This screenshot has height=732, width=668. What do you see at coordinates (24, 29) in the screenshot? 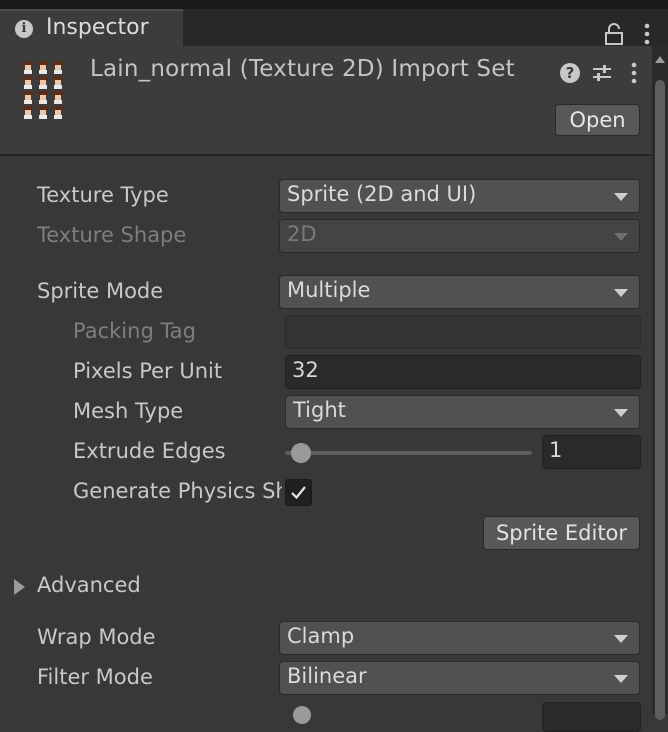
I see `info-icon` at bounding box center [24, 29].